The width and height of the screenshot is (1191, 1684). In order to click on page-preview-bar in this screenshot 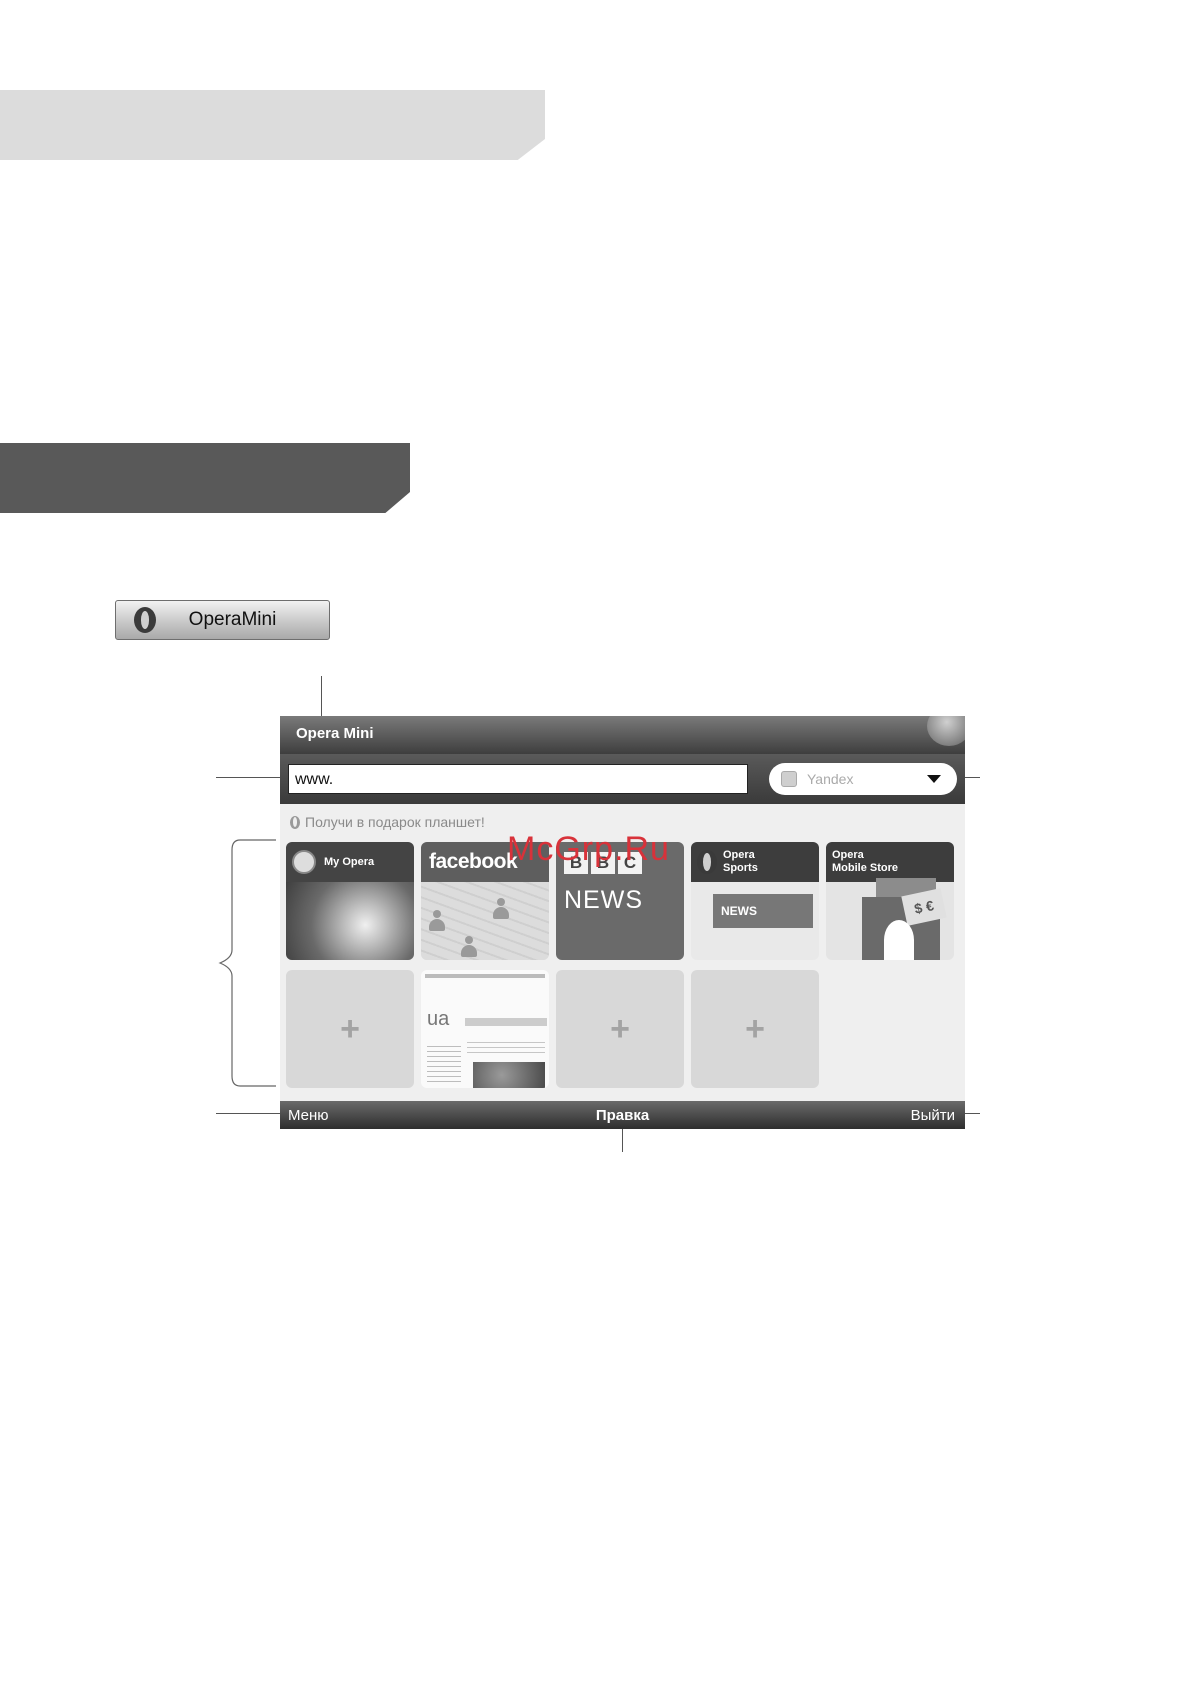, I will do `click(485, 976)`.